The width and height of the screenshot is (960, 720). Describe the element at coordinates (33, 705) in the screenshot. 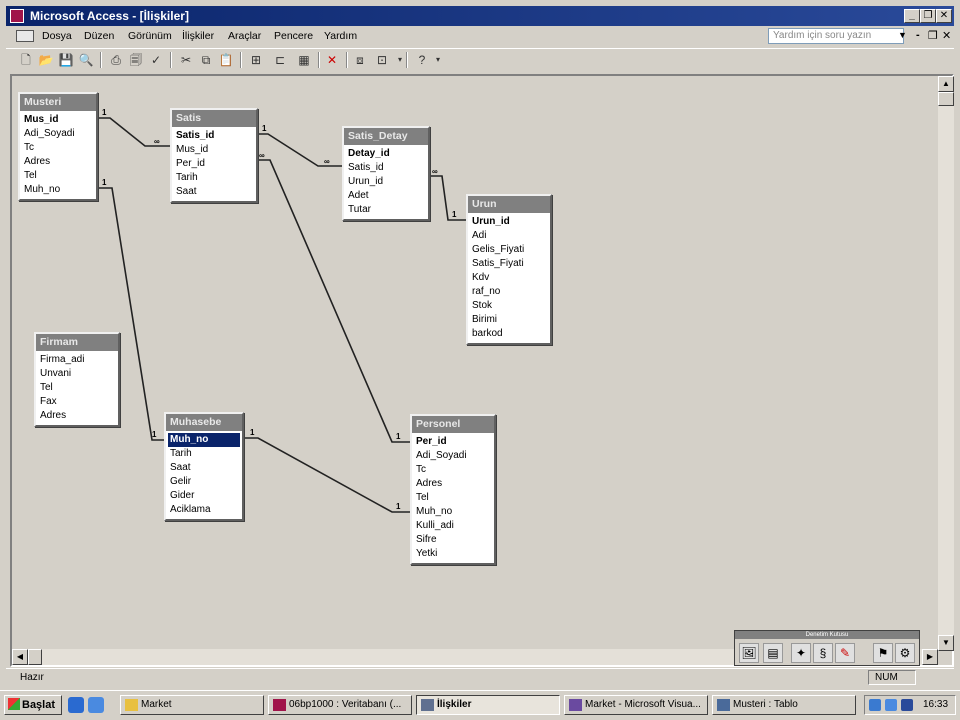

I see `start-button: Başlat` at that location.